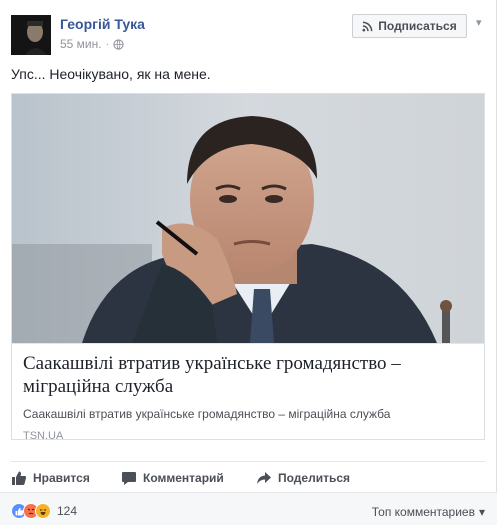 This screenshot has width=497, height=525. I want to click on post-actions-bar: Нравится Комментарий Поделиться, so click(248, 476).